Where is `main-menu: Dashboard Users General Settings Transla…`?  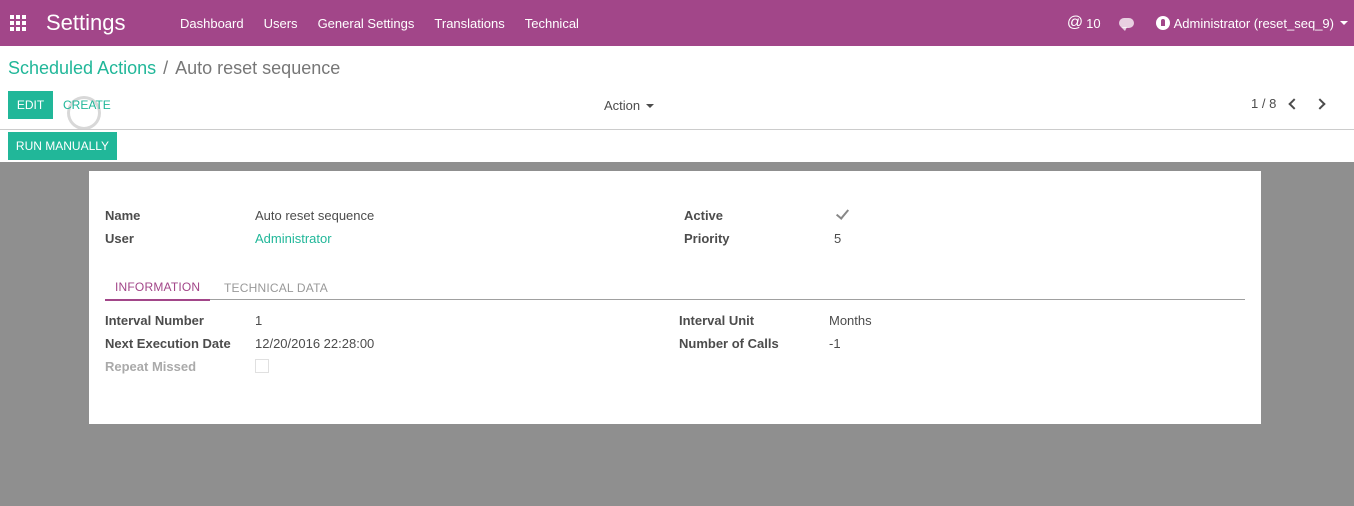
main-menu: Dashboard Users General Settings Transla… is located at coordinates (379, 23).